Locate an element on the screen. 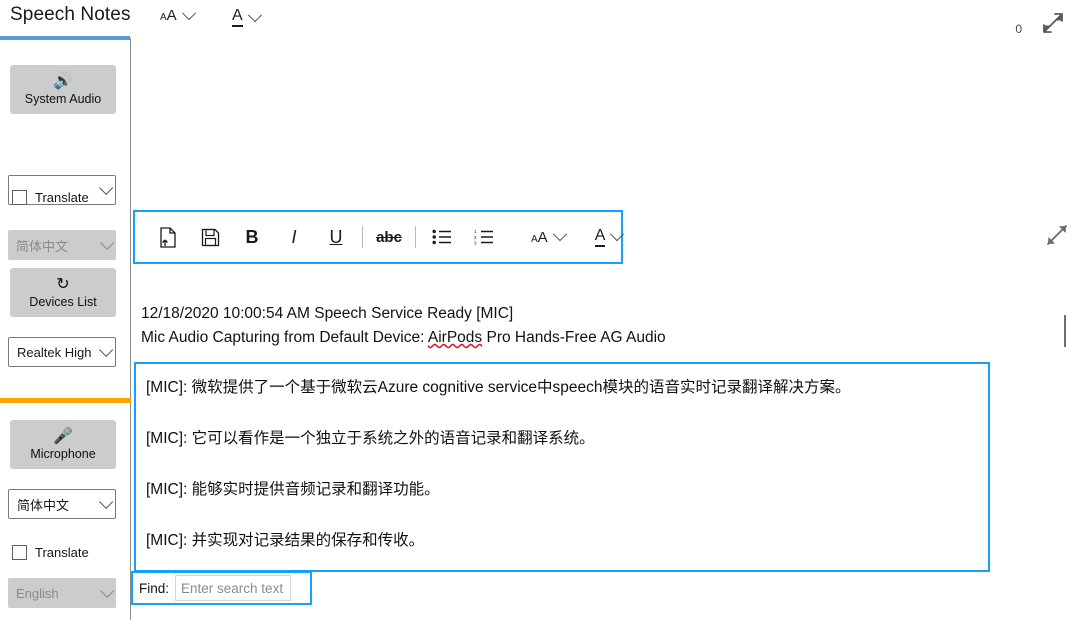 This screenshot has width=1080, height=620. system-audio-button: 🔊 System Audio is located at coordinates (63, 89).